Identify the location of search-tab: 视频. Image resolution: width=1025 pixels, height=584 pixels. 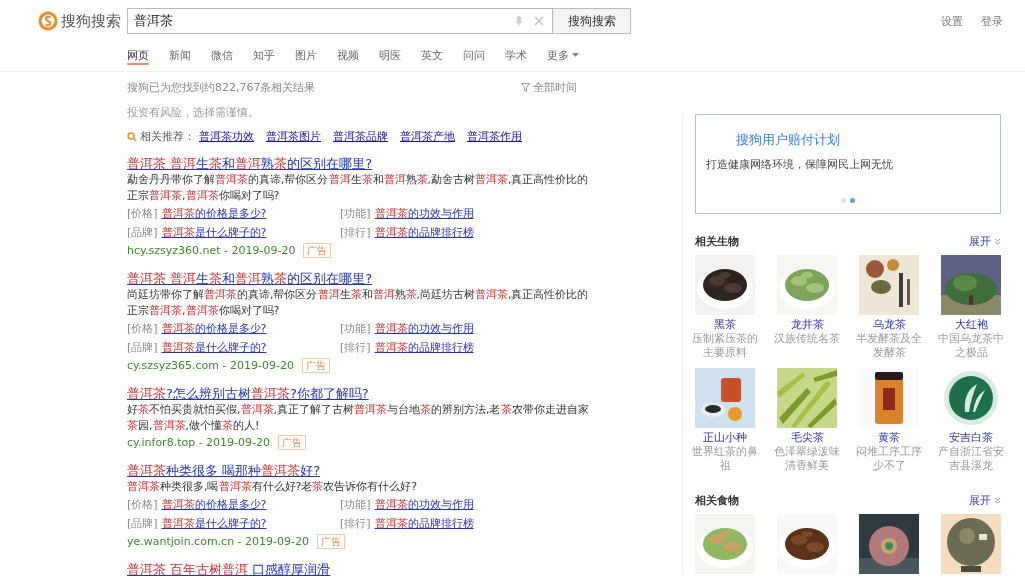
(348, 53).